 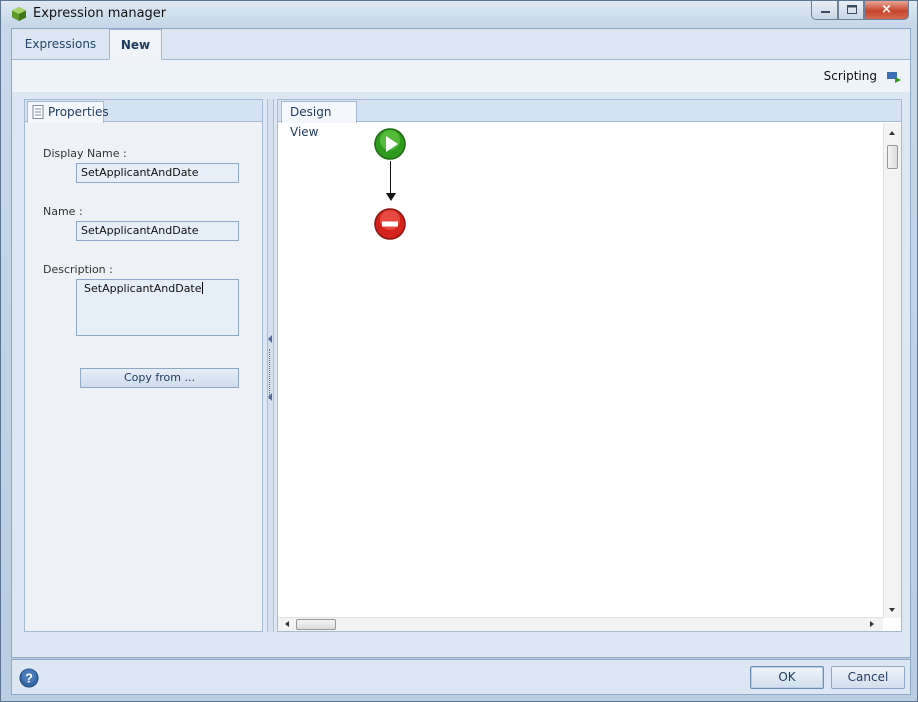 I want to click on close-icon: ×, so click(x=886, y=9).